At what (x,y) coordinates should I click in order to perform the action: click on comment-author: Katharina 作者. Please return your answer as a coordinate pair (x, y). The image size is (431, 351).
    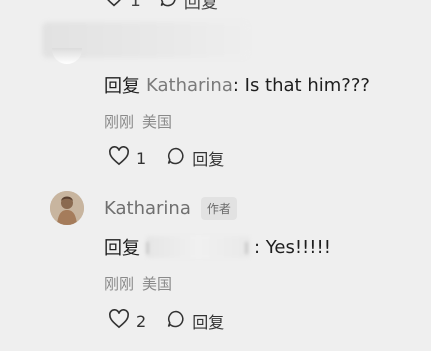
    Looking at the image, I should click on (170, 208).